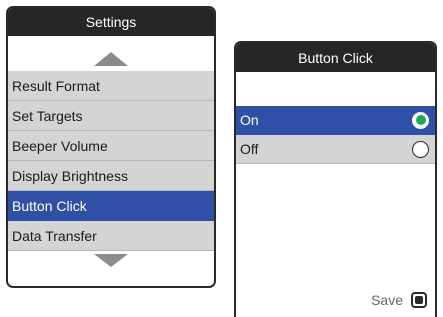 The width and height of the screenshot is (443, 317). Describe the element at coordinates (60, 145) in the screenshot. I see `menu-item-label: Beeper Volume` at that location.